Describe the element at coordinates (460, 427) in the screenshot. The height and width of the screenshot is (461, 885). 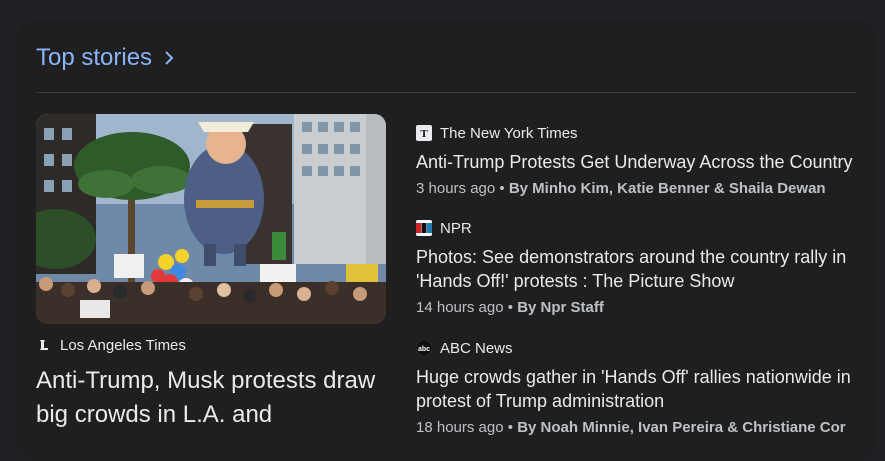
I see `story-time: 18 hours ago` at that location.